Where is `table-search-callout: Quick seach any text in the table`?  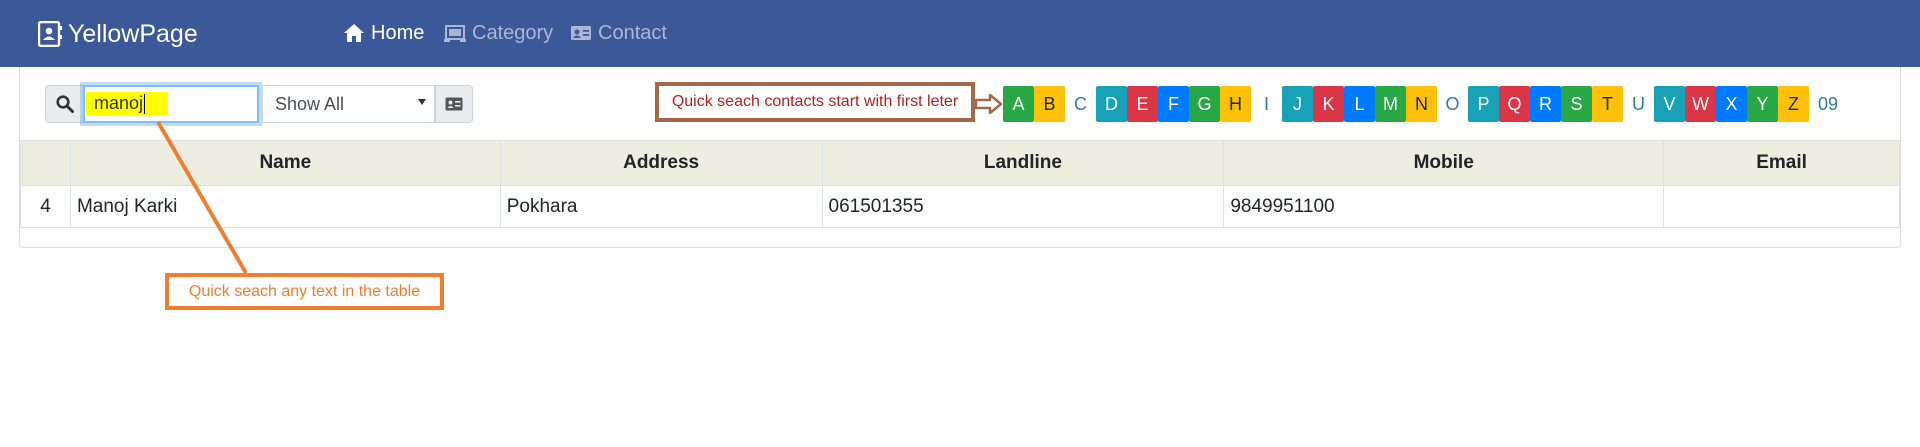 table-search-callout: Quick seach any text in the table is located at coordinates (304, 291).